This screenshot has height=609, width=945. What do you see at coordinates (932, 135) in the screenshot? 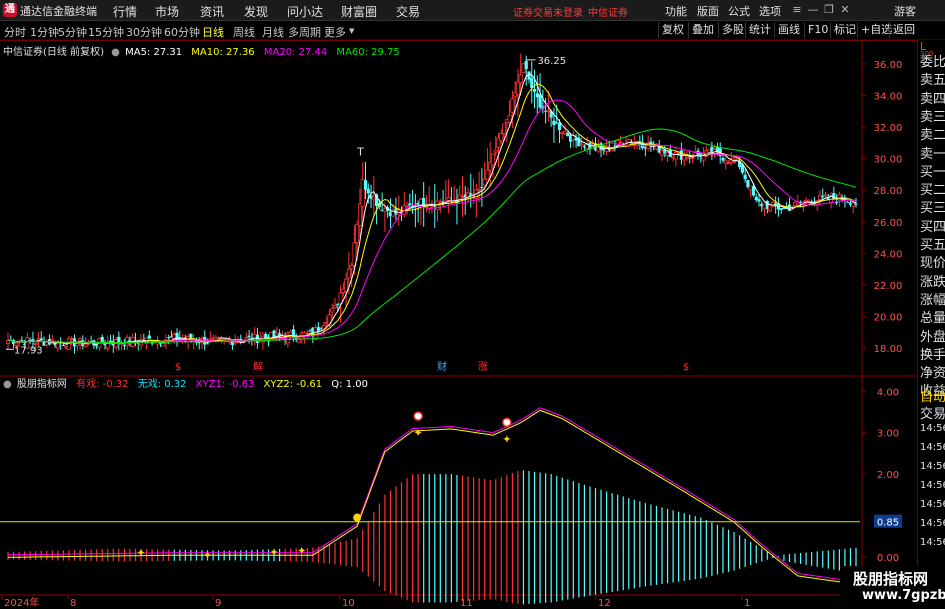
I see `quote-field-4: 卖二` at bounding box center [932, 135].